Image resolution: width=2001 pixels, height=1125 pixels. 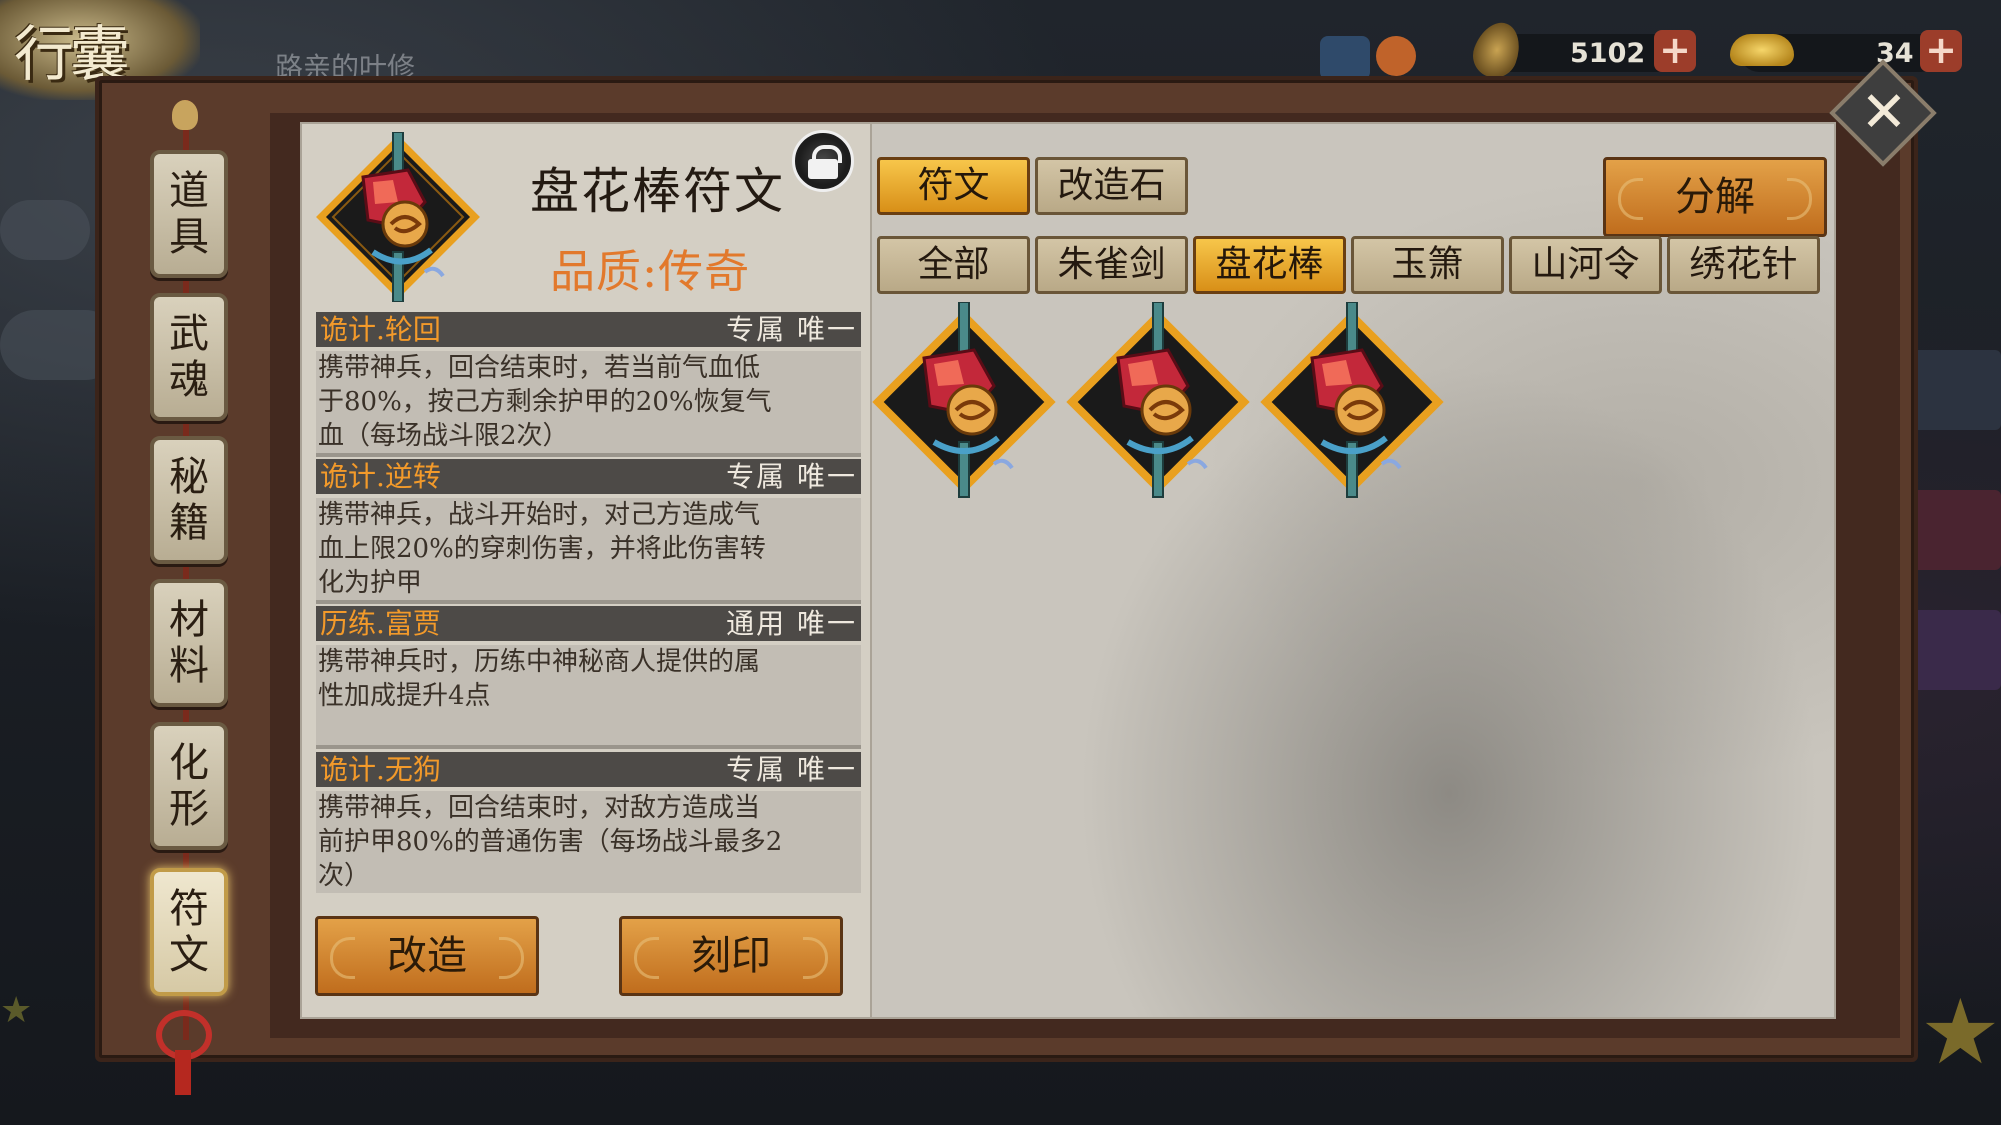 I want to click on effect-line: 化为护甲, so click(x=370, y=583).